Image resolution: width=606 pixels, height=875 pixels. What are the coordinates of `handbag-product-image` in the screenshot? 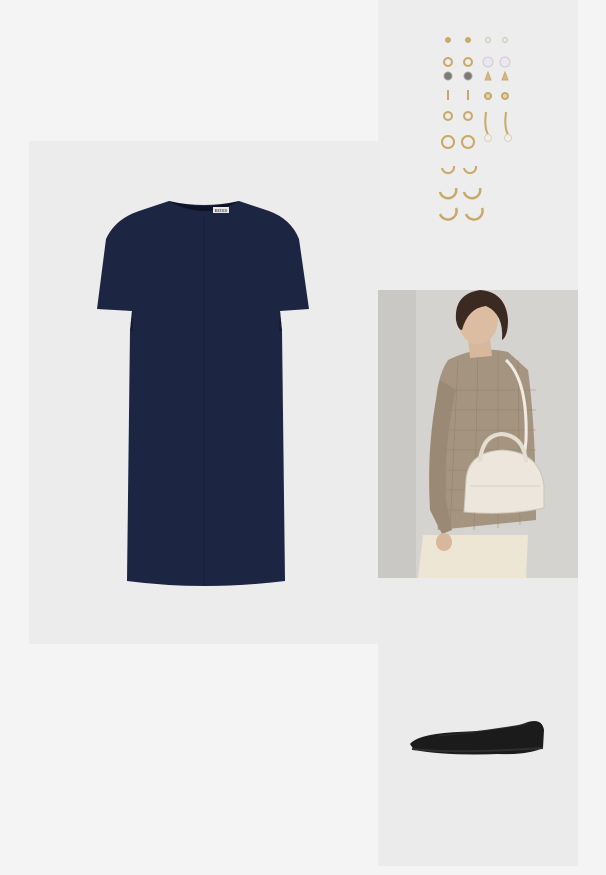 It's located at (478, 434).